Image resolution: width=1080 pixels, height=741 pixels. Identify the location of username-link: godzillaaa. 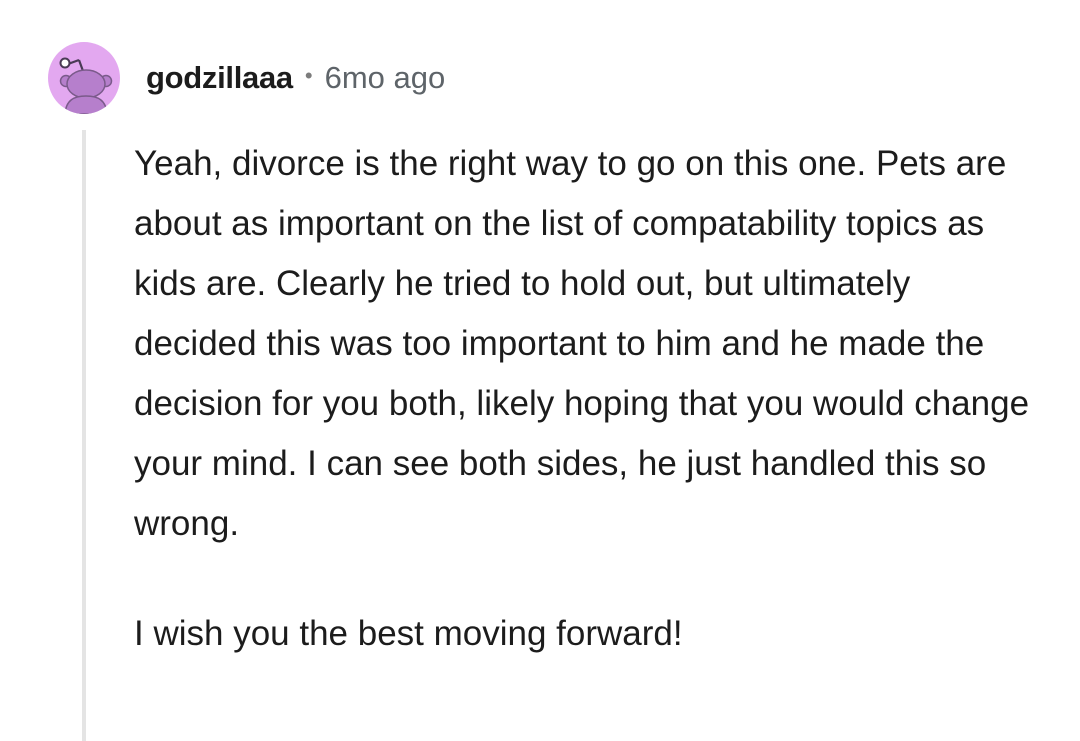
(219, 78).